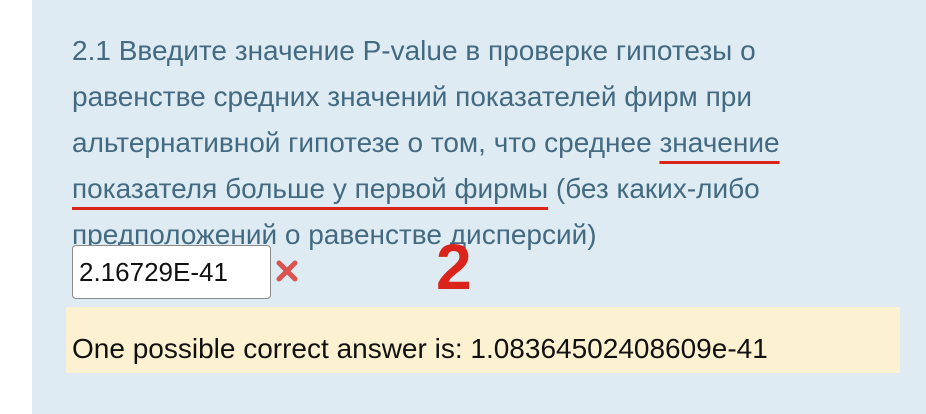 The height and width of the screenshot is (414, 926). Describe the element at coordinates (287, 271) in the screenshot. I see `incorrect-cross-icon` at that location.